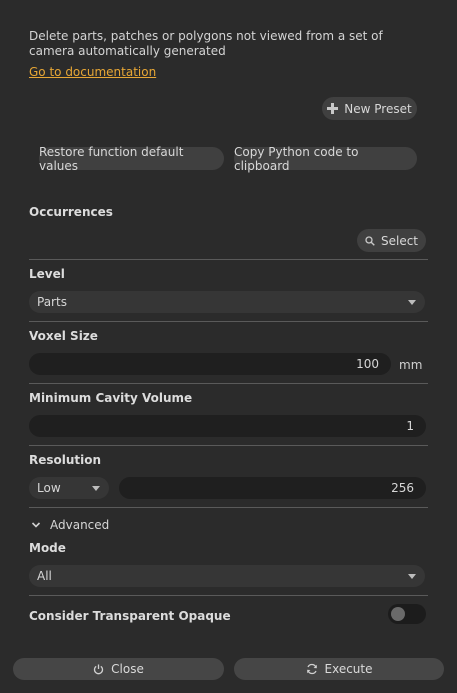 The width and height of the screenshot is (457, 693). I want to click on voxel-size-unit: mm, so click(411, 365).